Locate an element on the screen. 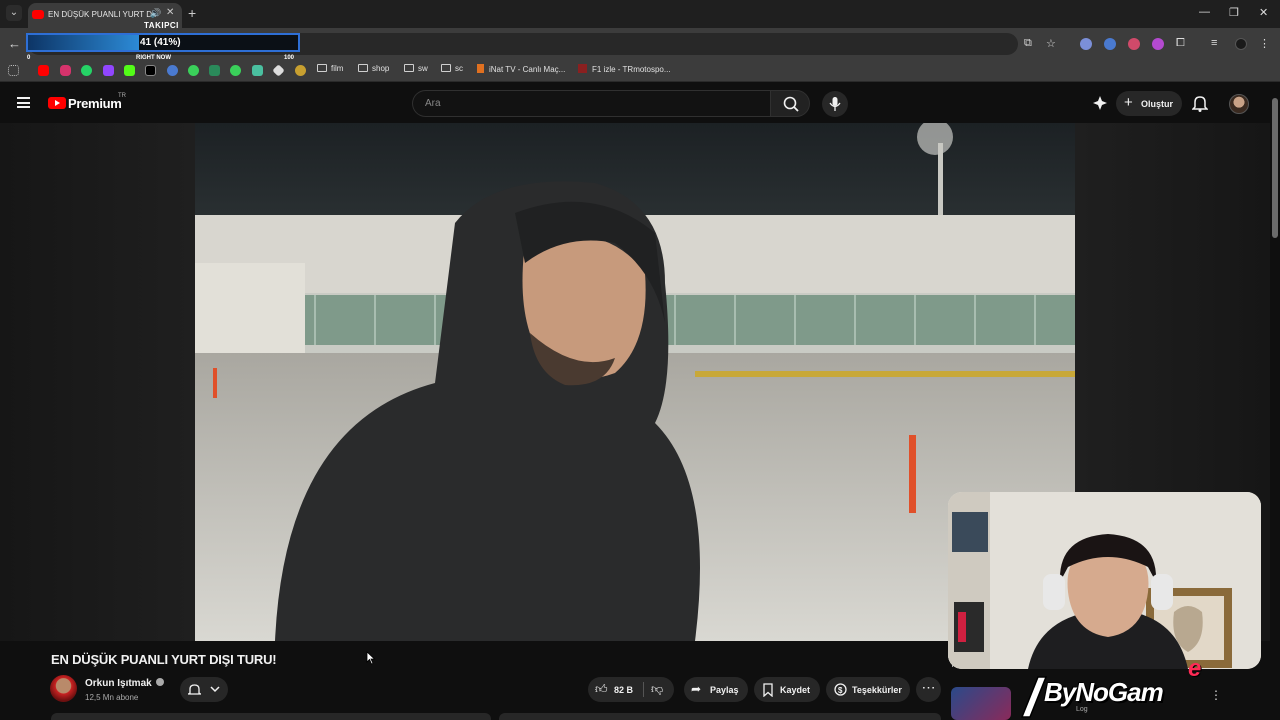  share-label: Paylaş is located at coordinates (724, 690).